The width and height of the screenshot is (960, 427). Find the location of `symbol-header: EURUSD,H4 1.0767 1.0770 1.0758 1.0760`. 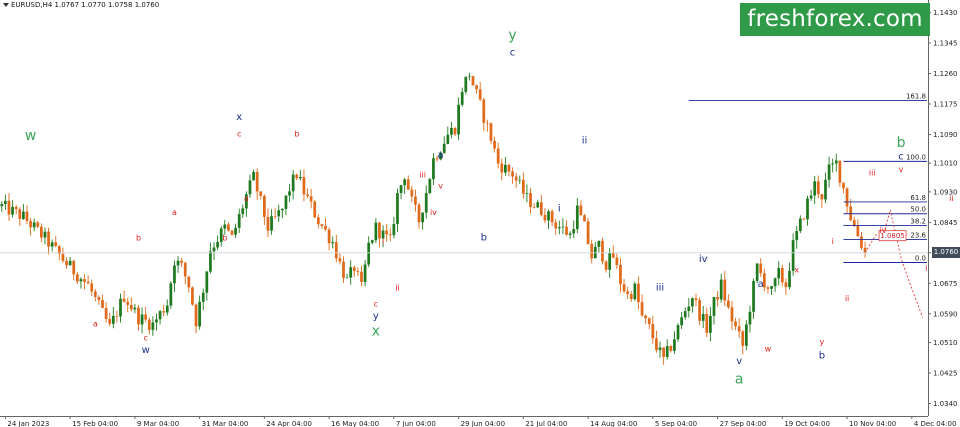

symbol-header: EURUSD,H4 1.0767 1.0770 1.0758 1.0760 is located at coordinates (81, 5).